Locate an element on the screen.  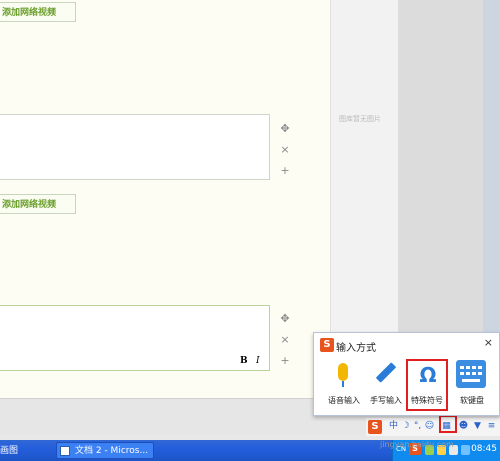
microphone-stand is located at coordinates (343, 384).